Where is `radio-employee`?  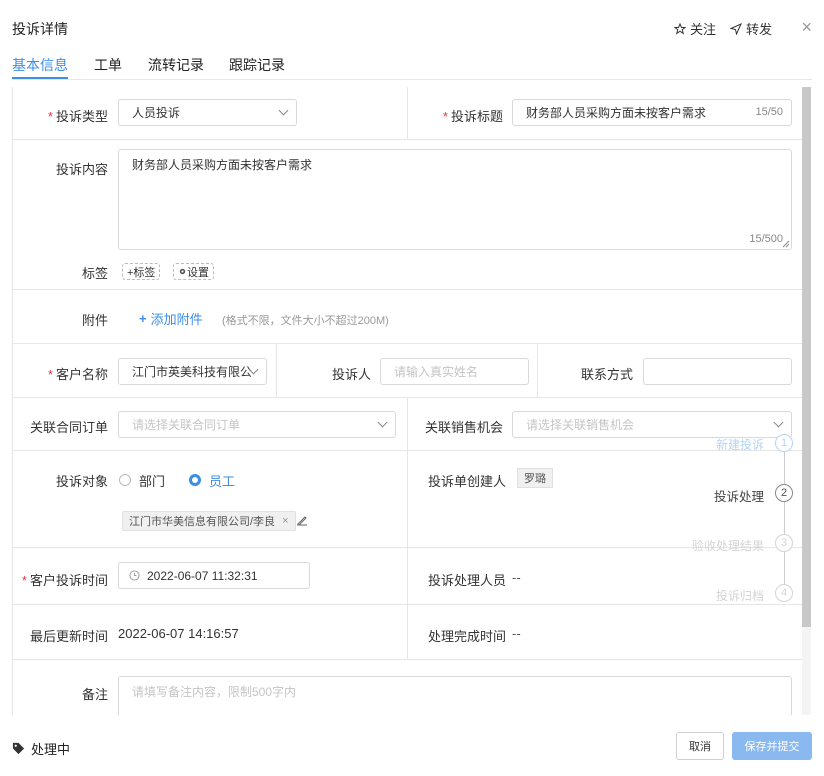
radio-employee is located at coordinates (195, 480).